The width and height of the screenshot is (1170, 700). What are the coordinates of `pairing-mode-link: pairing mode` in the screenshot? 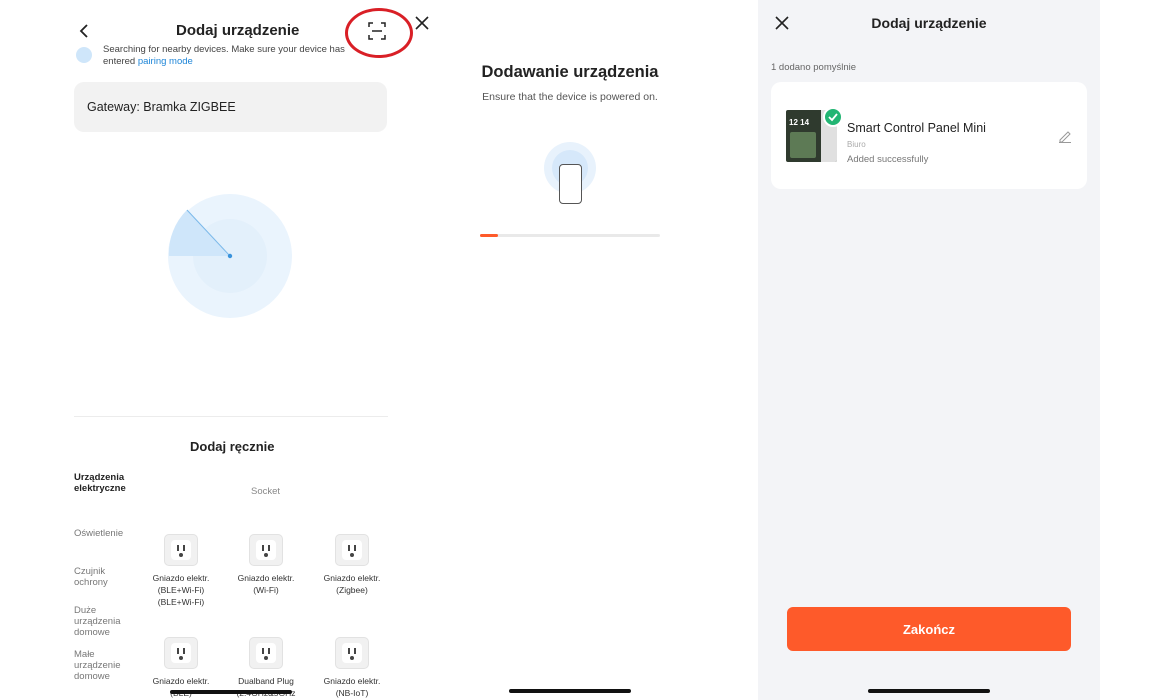 It's located at (165, 61).